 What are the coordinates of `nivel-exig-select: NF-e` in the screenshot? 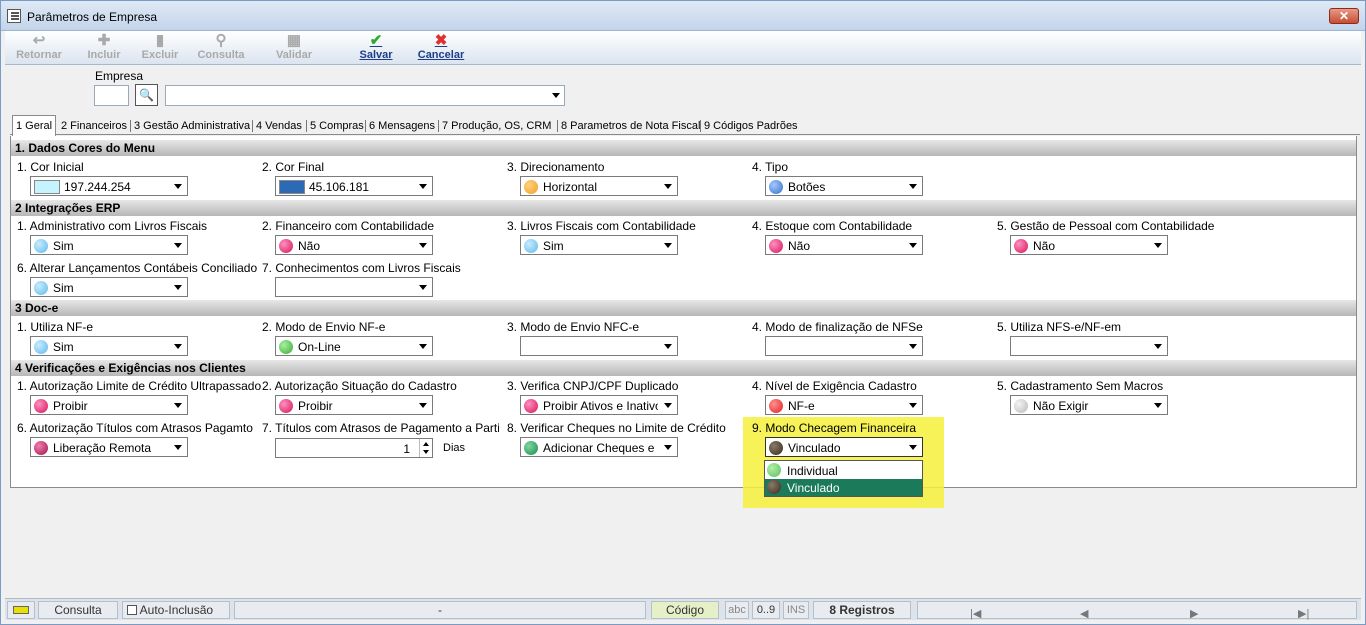 It's located at (844, 405).